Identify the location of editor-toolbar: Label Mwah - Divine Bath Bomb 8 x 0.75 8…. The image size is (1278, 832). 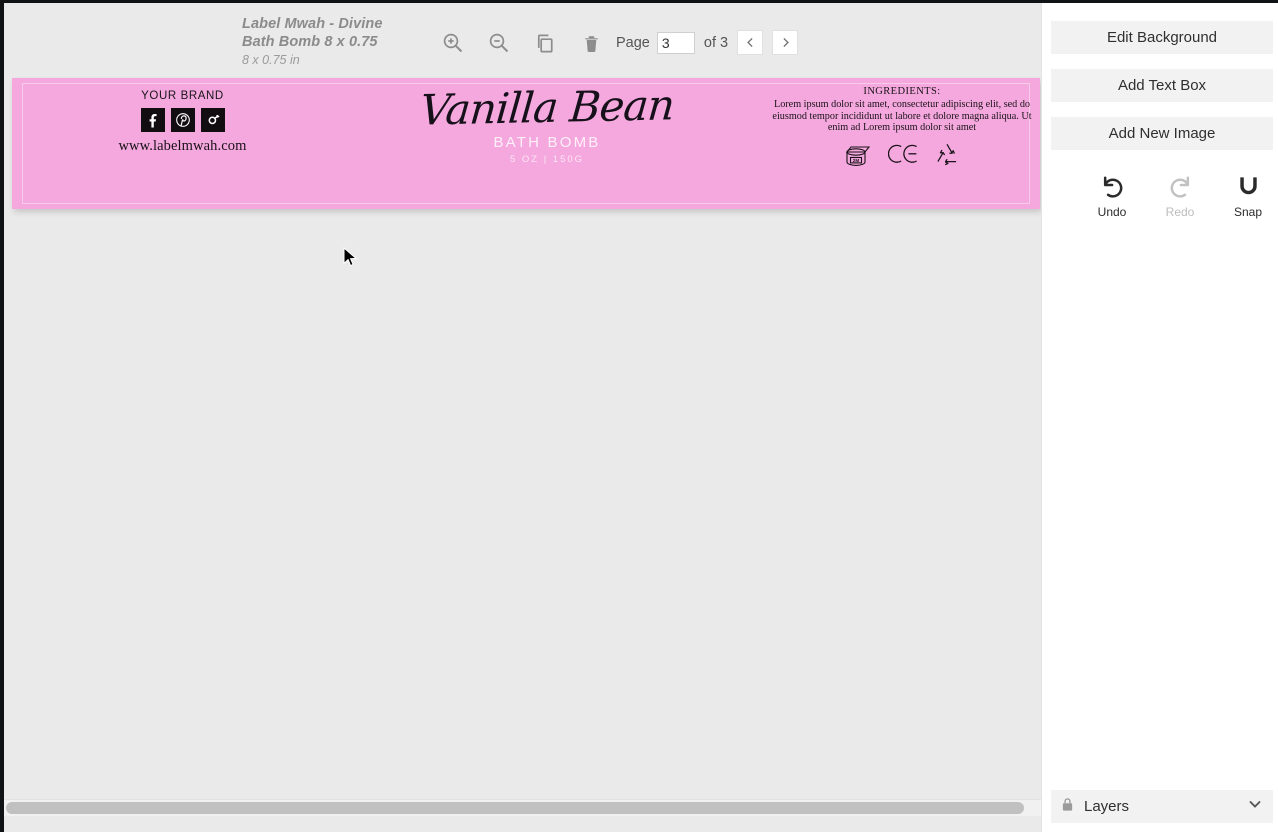
(522, 40).